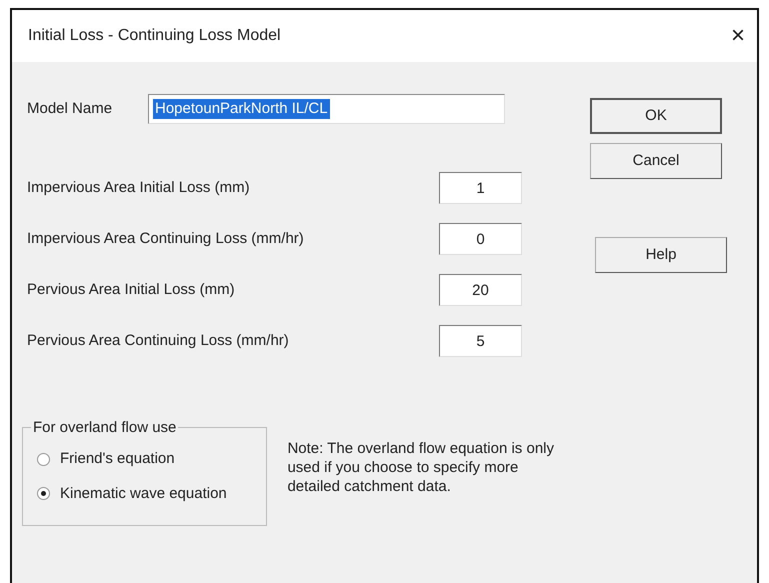 Image resolution: width=769 pixels, height=583 pixels. Describe the element at coordinates (154, 36) in the screenshot. I see `window-title: Initial Loss - Continuing Loss Model` at that location.